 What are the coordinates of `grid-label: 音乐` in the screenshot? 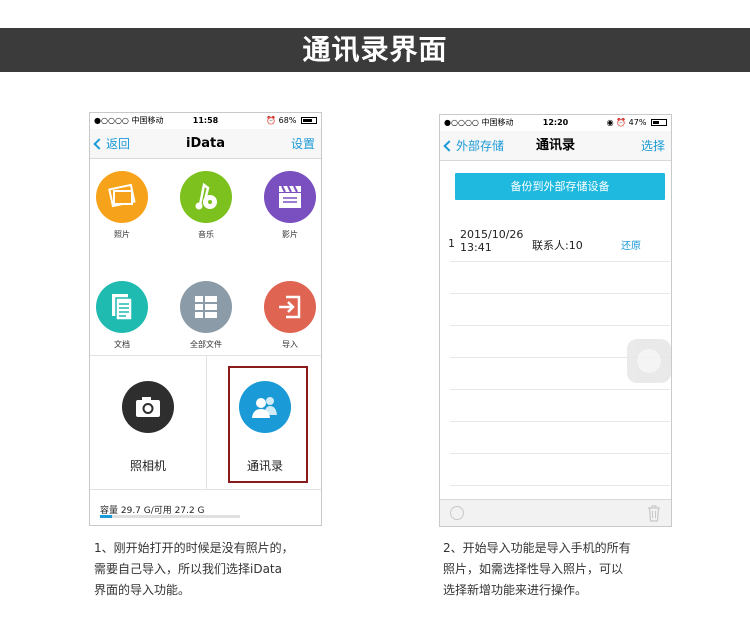 It's located at (206, 234).